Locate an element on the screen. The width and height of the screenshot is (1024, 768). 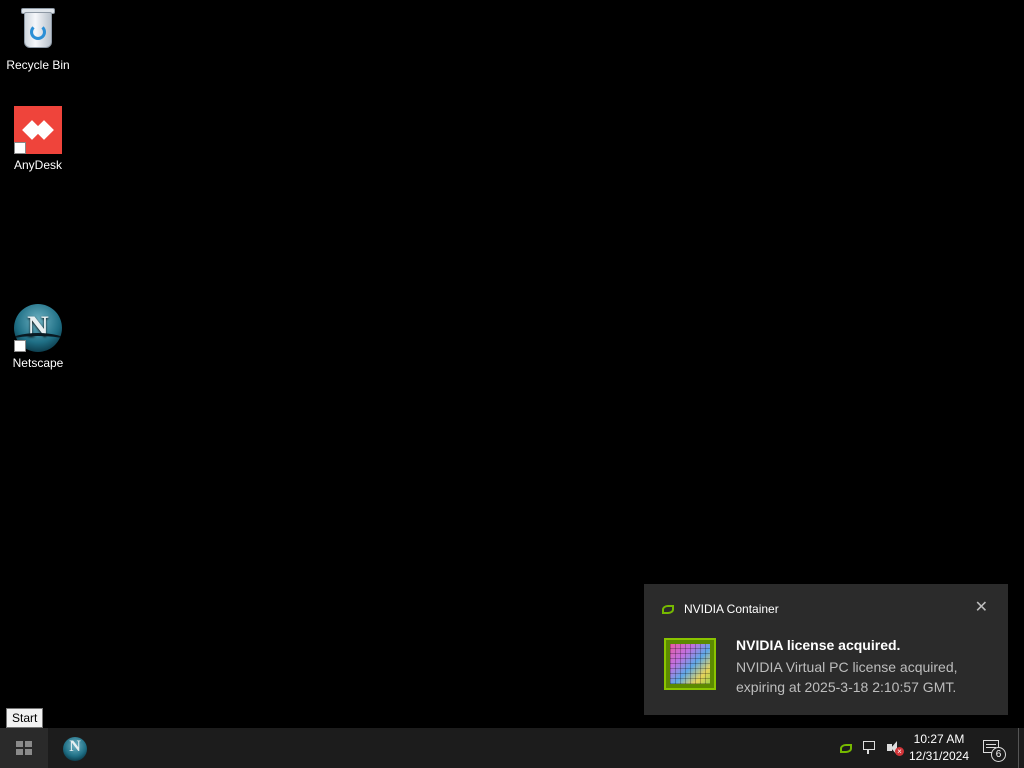
taskbar: N × 10:27 AM 12/31/2024 6 is located at coordinates (512, 748).